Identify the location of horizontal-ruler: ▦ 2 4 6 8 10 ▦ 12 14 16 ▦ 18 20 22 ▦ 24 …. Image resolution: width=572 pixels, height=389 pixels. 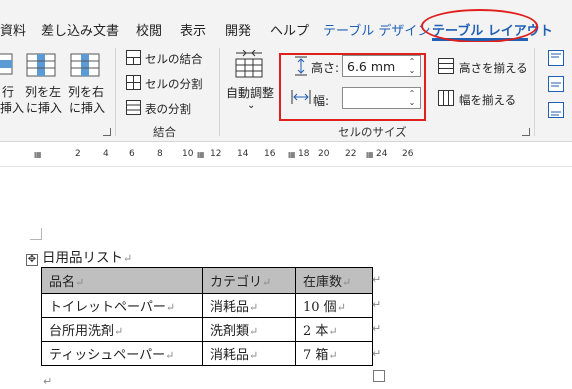
(286, 155).